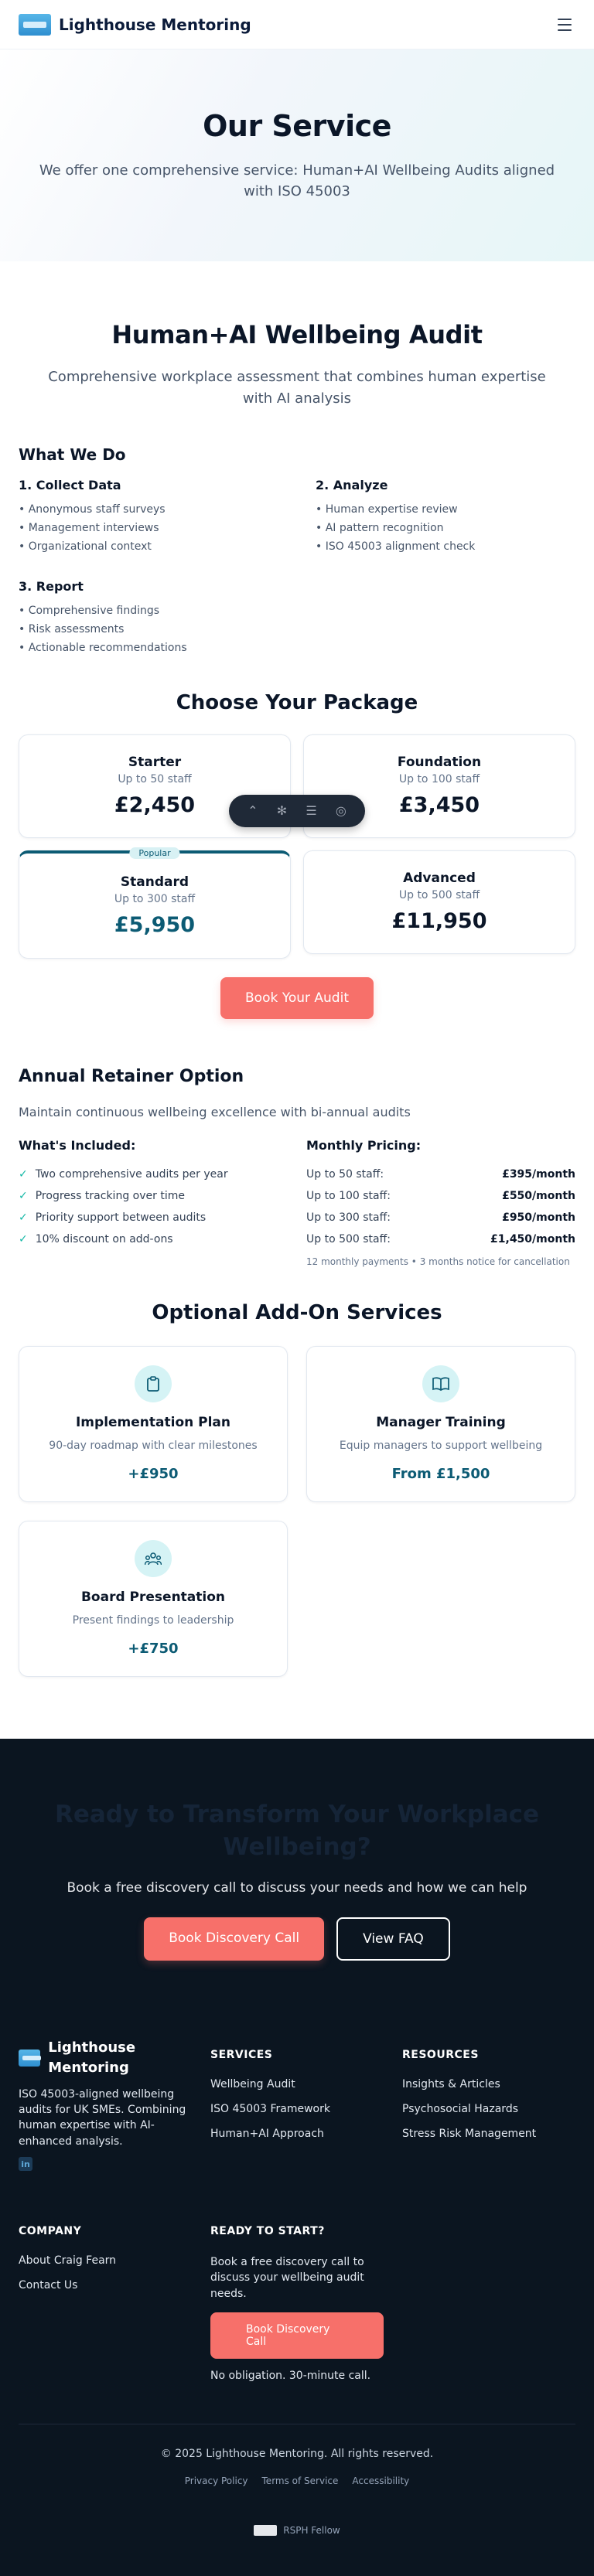 The width and height of the screenshot is (594, 2576). Describe the element at coordinates (441, 1474) in the screenshot. I see `addon-price: From £1,500` at that location.